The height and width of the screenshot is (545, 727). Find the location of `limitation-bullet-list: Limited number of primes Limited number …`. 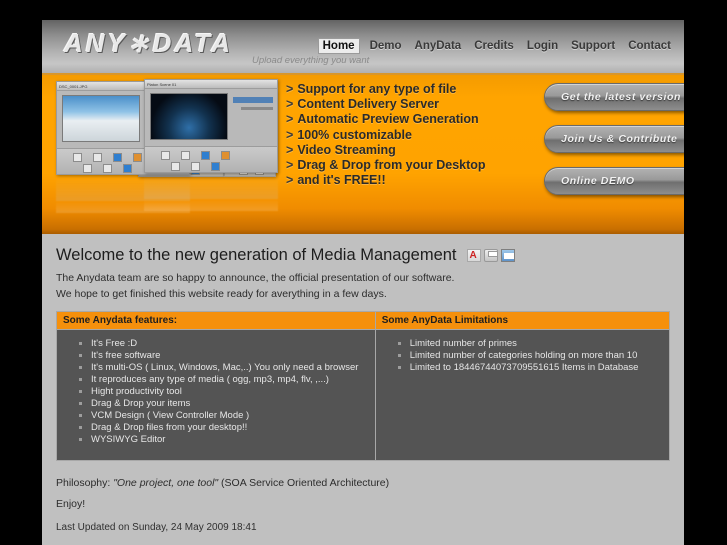

limitation-bullet-list: Limited number of primes Limited number … is located at coordinates (522, 356).